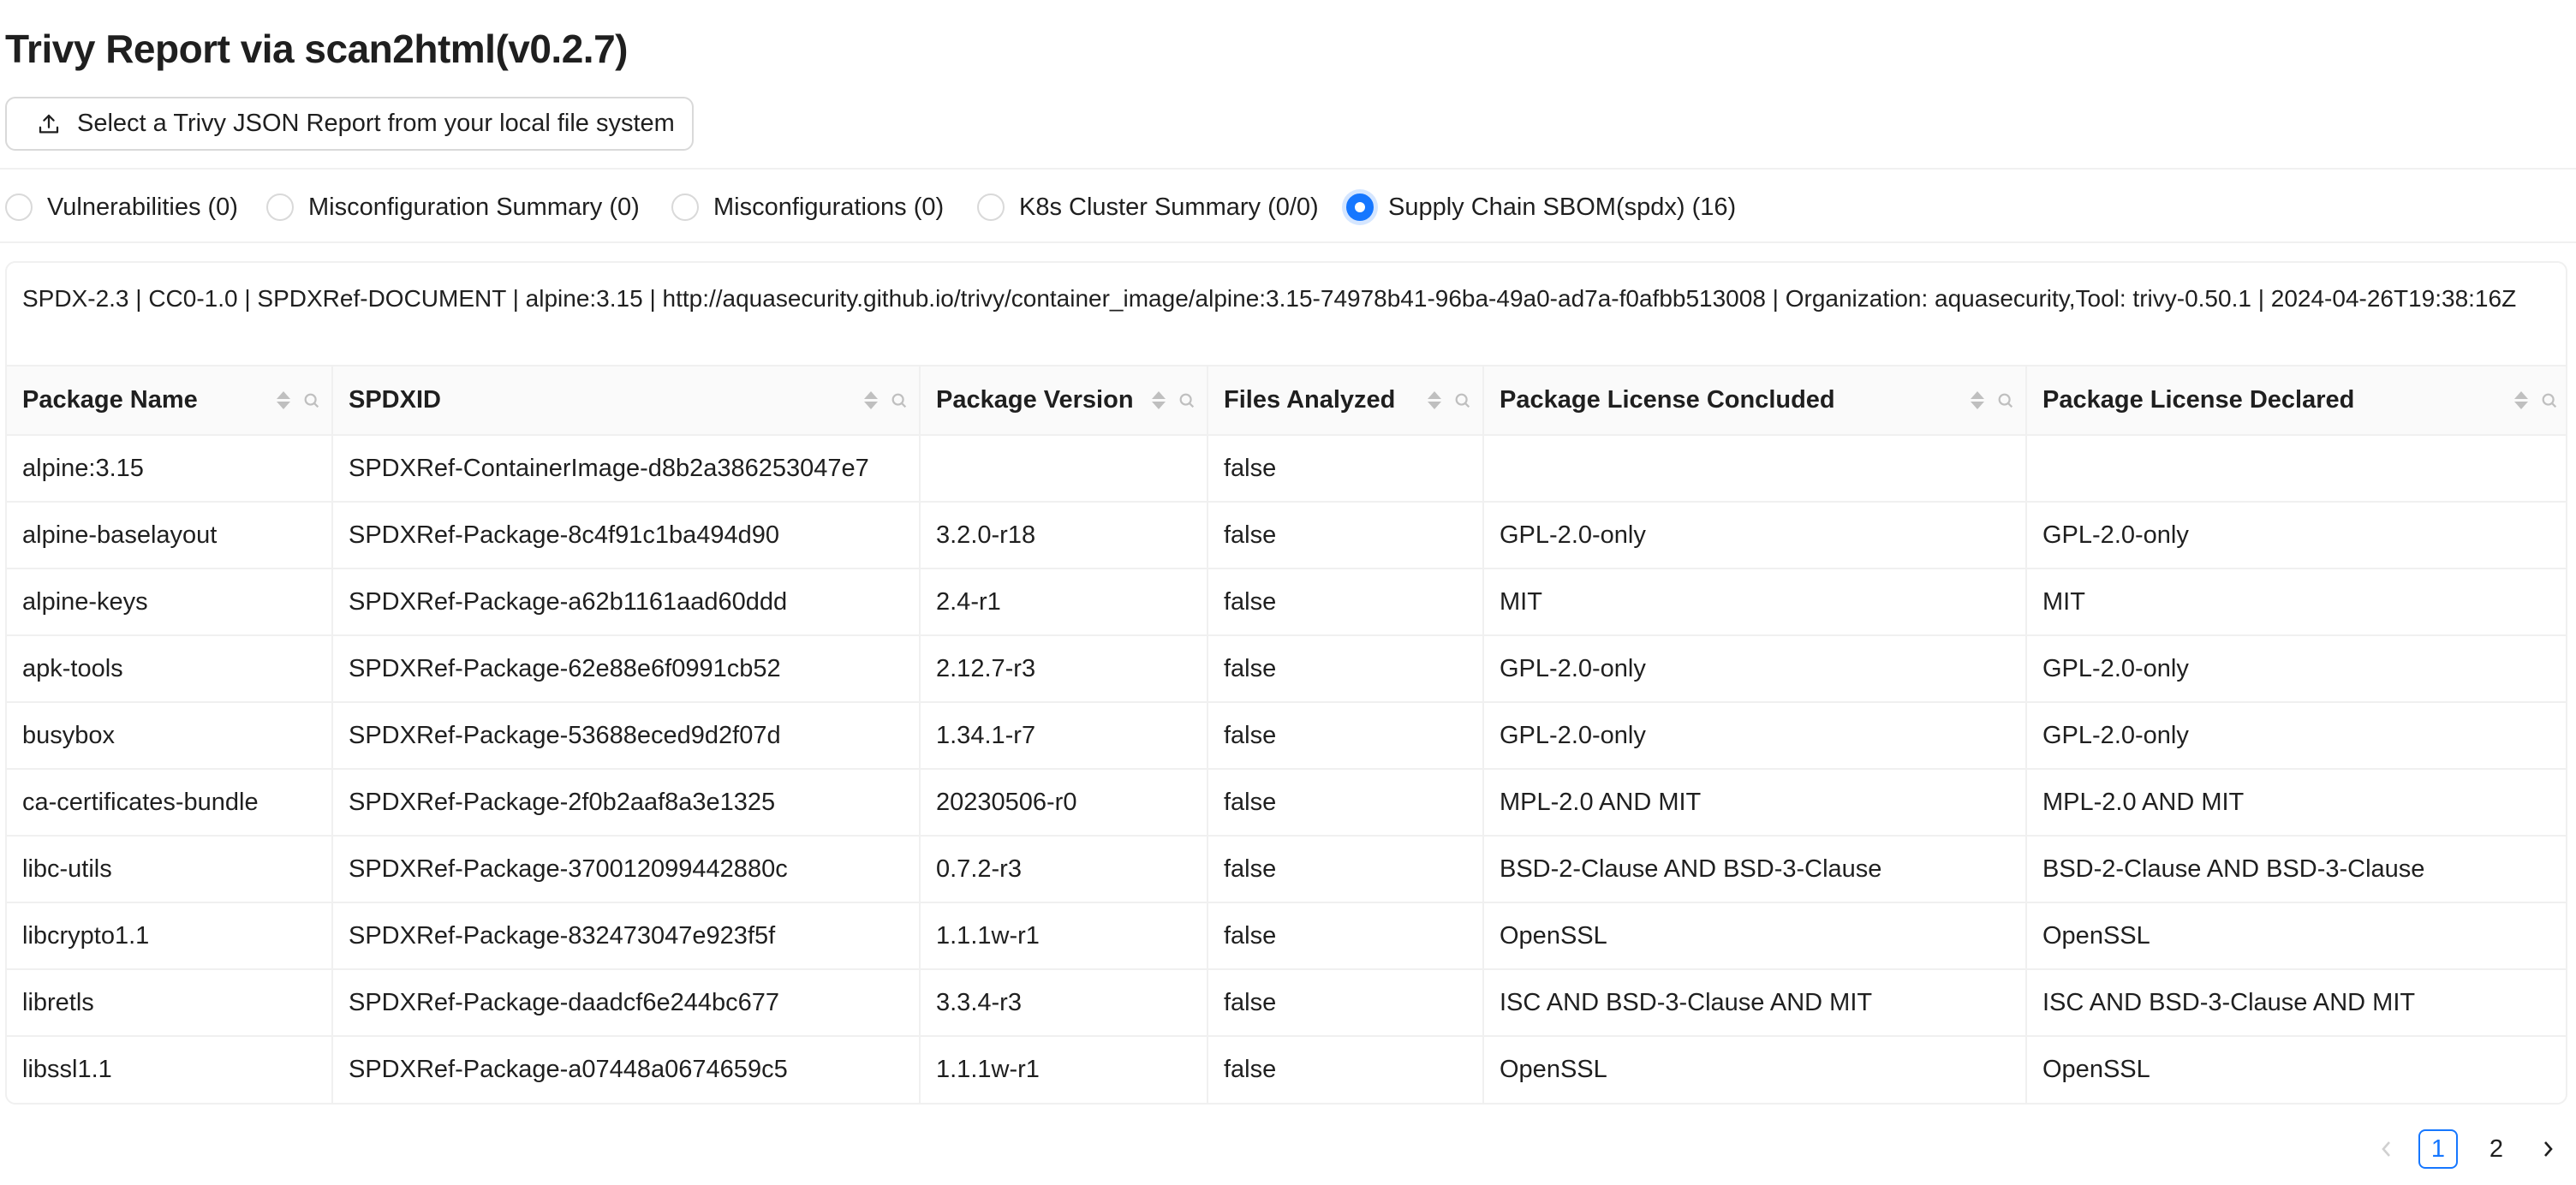 This screenshot has height=1185, width=2576. What do you see at coordinates (626, 1003) in the screenshot?
I see `cell-spdxid: SPDXRef-Package-daadcf6e244bc677` at bounding box center [626, 1003].